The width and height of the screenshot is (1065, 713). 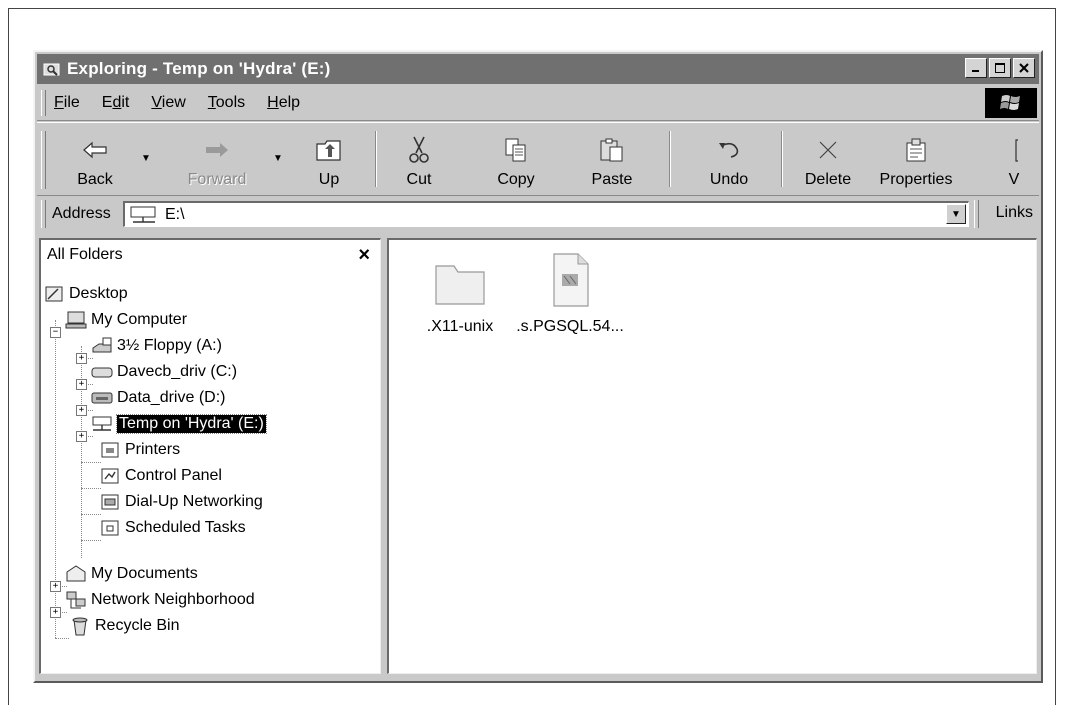 What do you see at coordinates (81, 384) in the screenshot?
I see `expand-drive-c-toggle: +` at bounding box center [81, 384].